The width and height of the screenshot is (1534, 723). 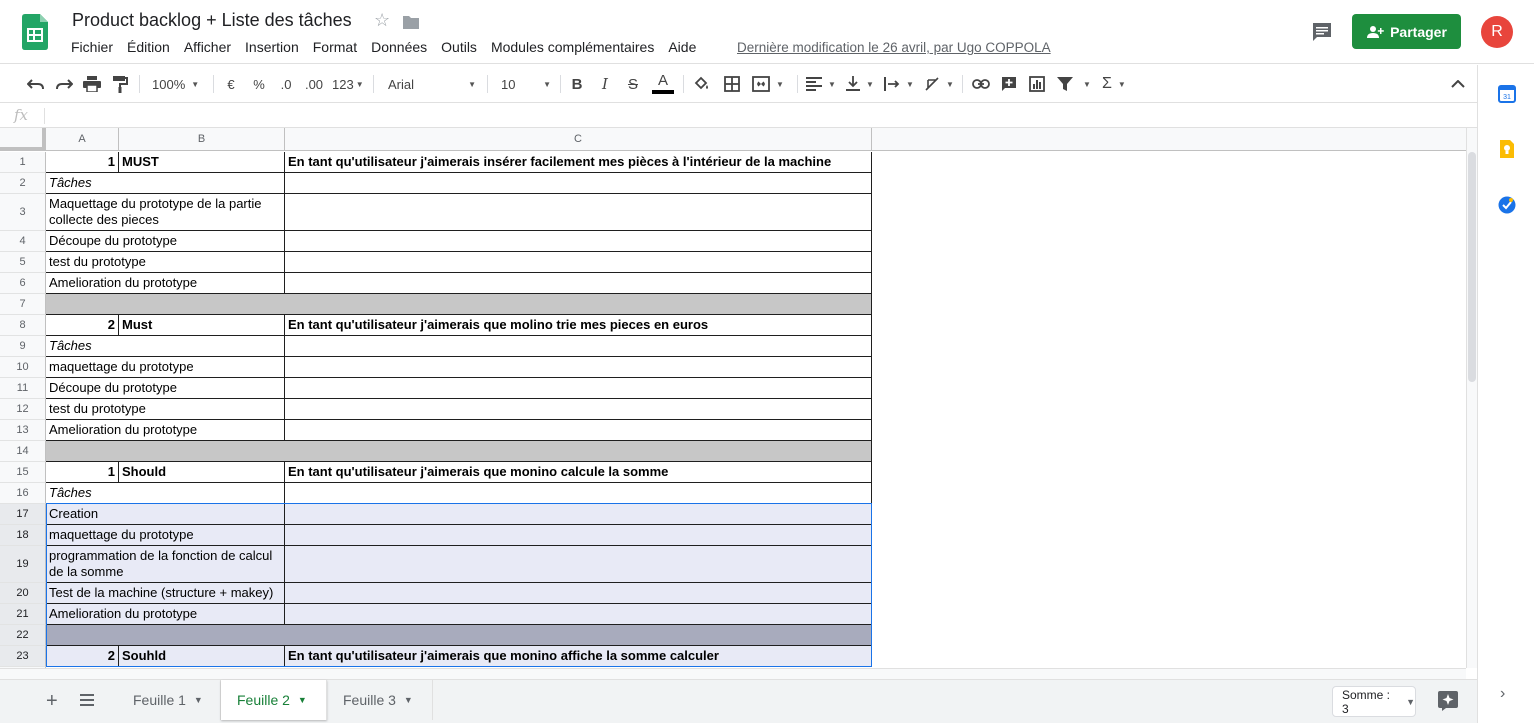 What do you see at coordinates (23, 262) in the screenshot?
I see `row-header: 5` at bounding box center [23, 262].